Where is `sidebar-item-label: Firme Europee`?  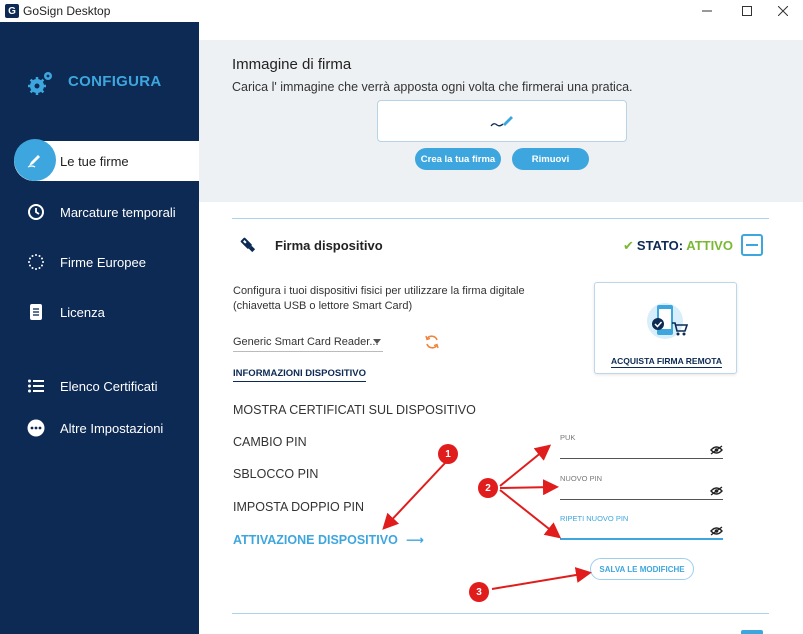 sidebar-item-label: Firme Europee is located at coordinates (103, 262).